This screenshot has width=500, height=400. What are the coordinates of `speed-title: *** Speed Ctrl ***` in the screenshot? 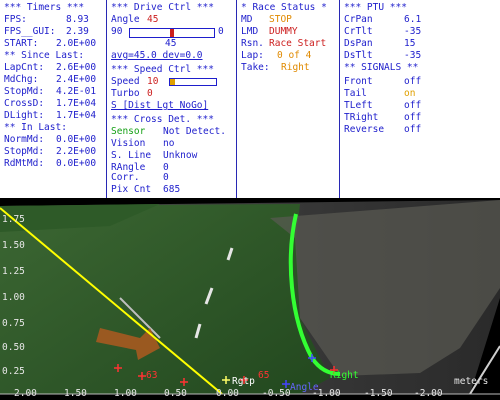 It's located at (162, 69).